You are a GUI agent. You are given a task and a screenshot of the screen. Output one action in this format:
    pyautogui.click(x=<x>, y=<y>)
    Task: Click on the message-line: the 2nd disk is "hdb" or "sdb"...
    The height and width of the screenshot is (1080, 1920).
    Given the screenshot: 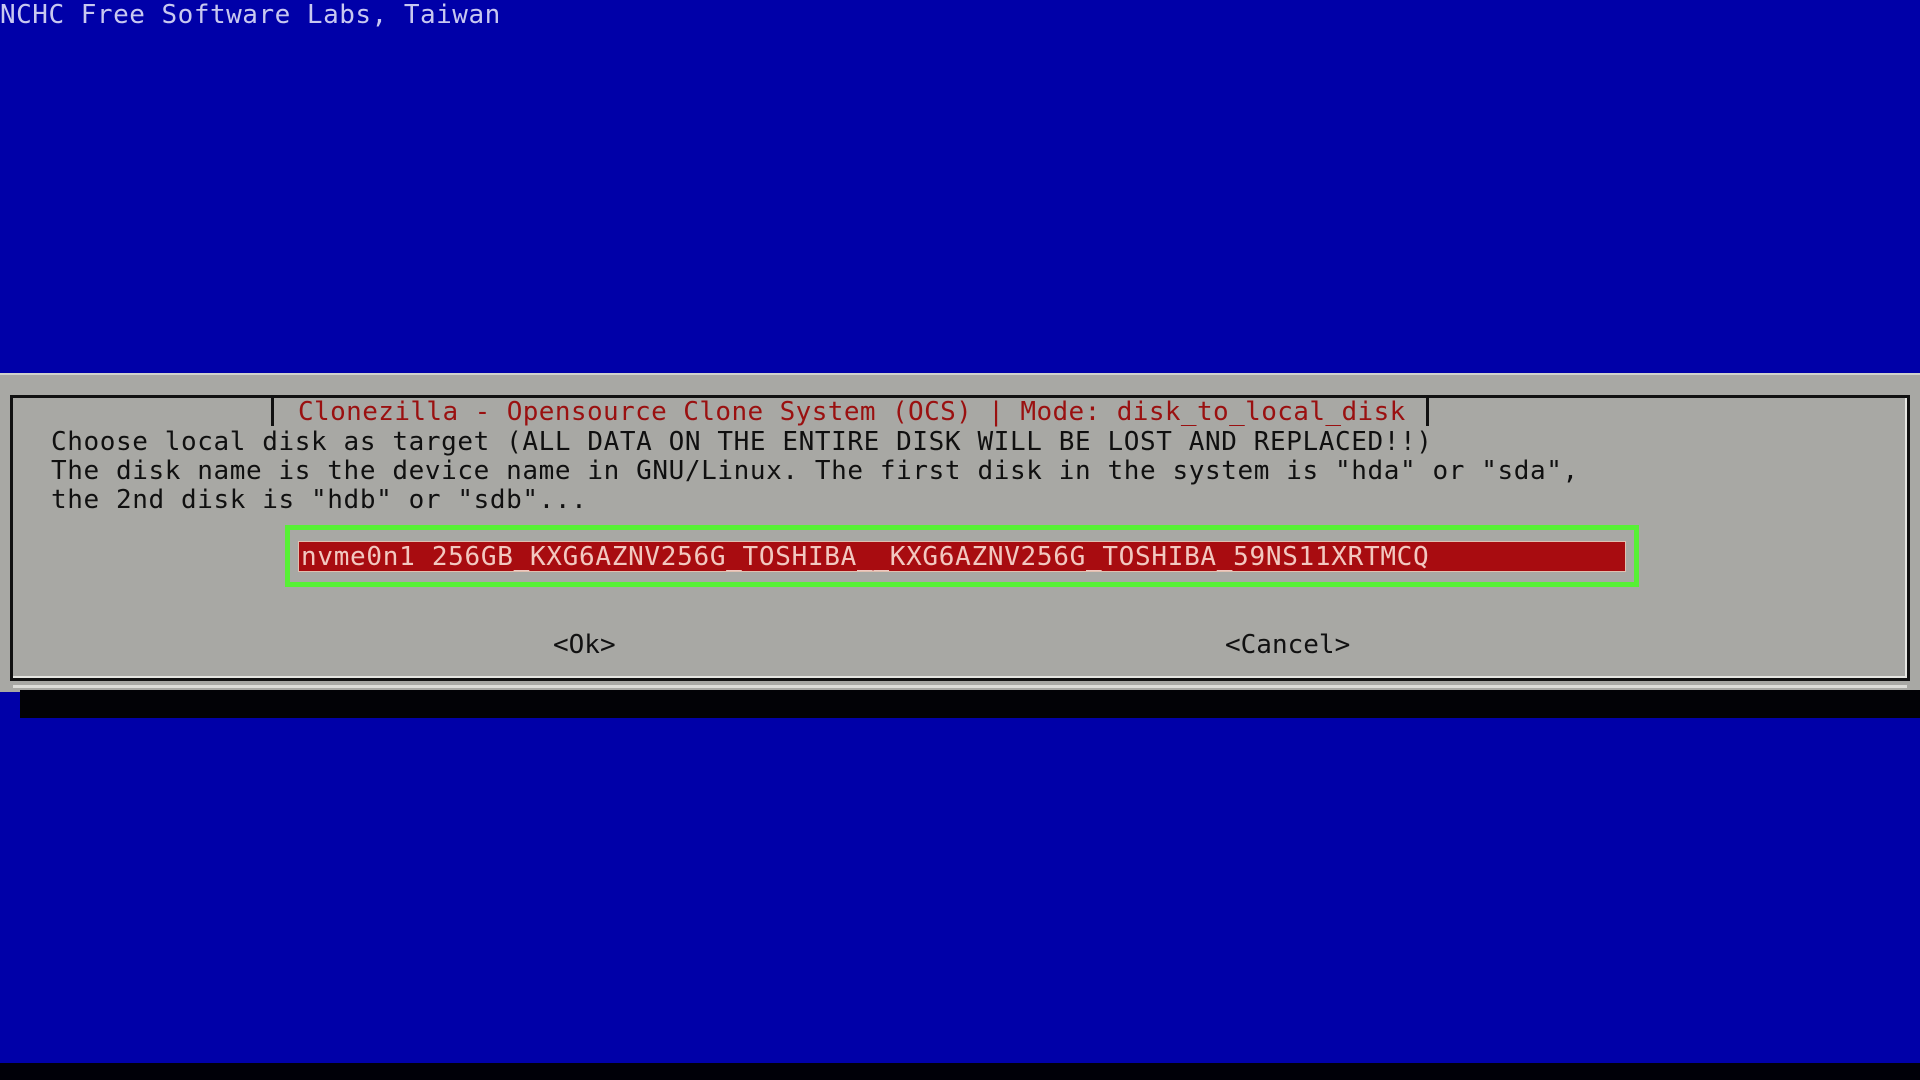 What is the action you would take?
    pyautogui.click(x=319, y=500)
    